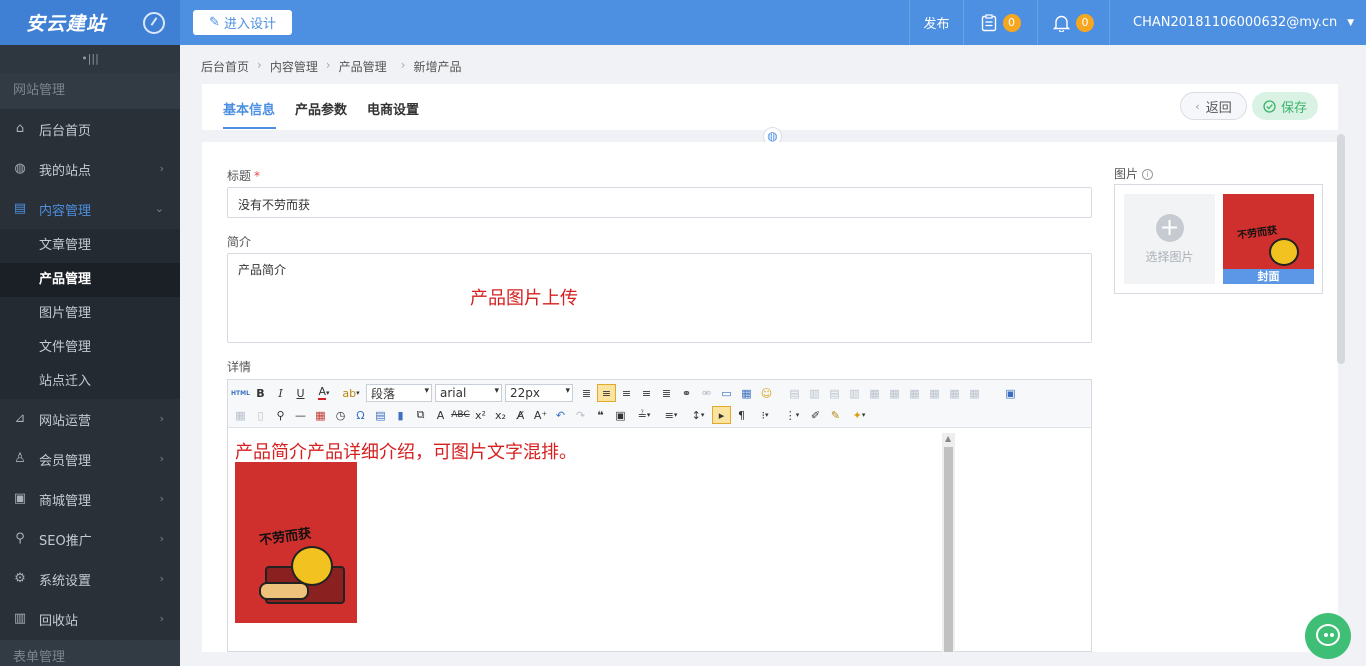 This screenshot has width=1366, height=666. What do you see at coordinates (539, 393) in the screenshot?
I see `font-size-select: 22px` at bounding box center [539, 393].